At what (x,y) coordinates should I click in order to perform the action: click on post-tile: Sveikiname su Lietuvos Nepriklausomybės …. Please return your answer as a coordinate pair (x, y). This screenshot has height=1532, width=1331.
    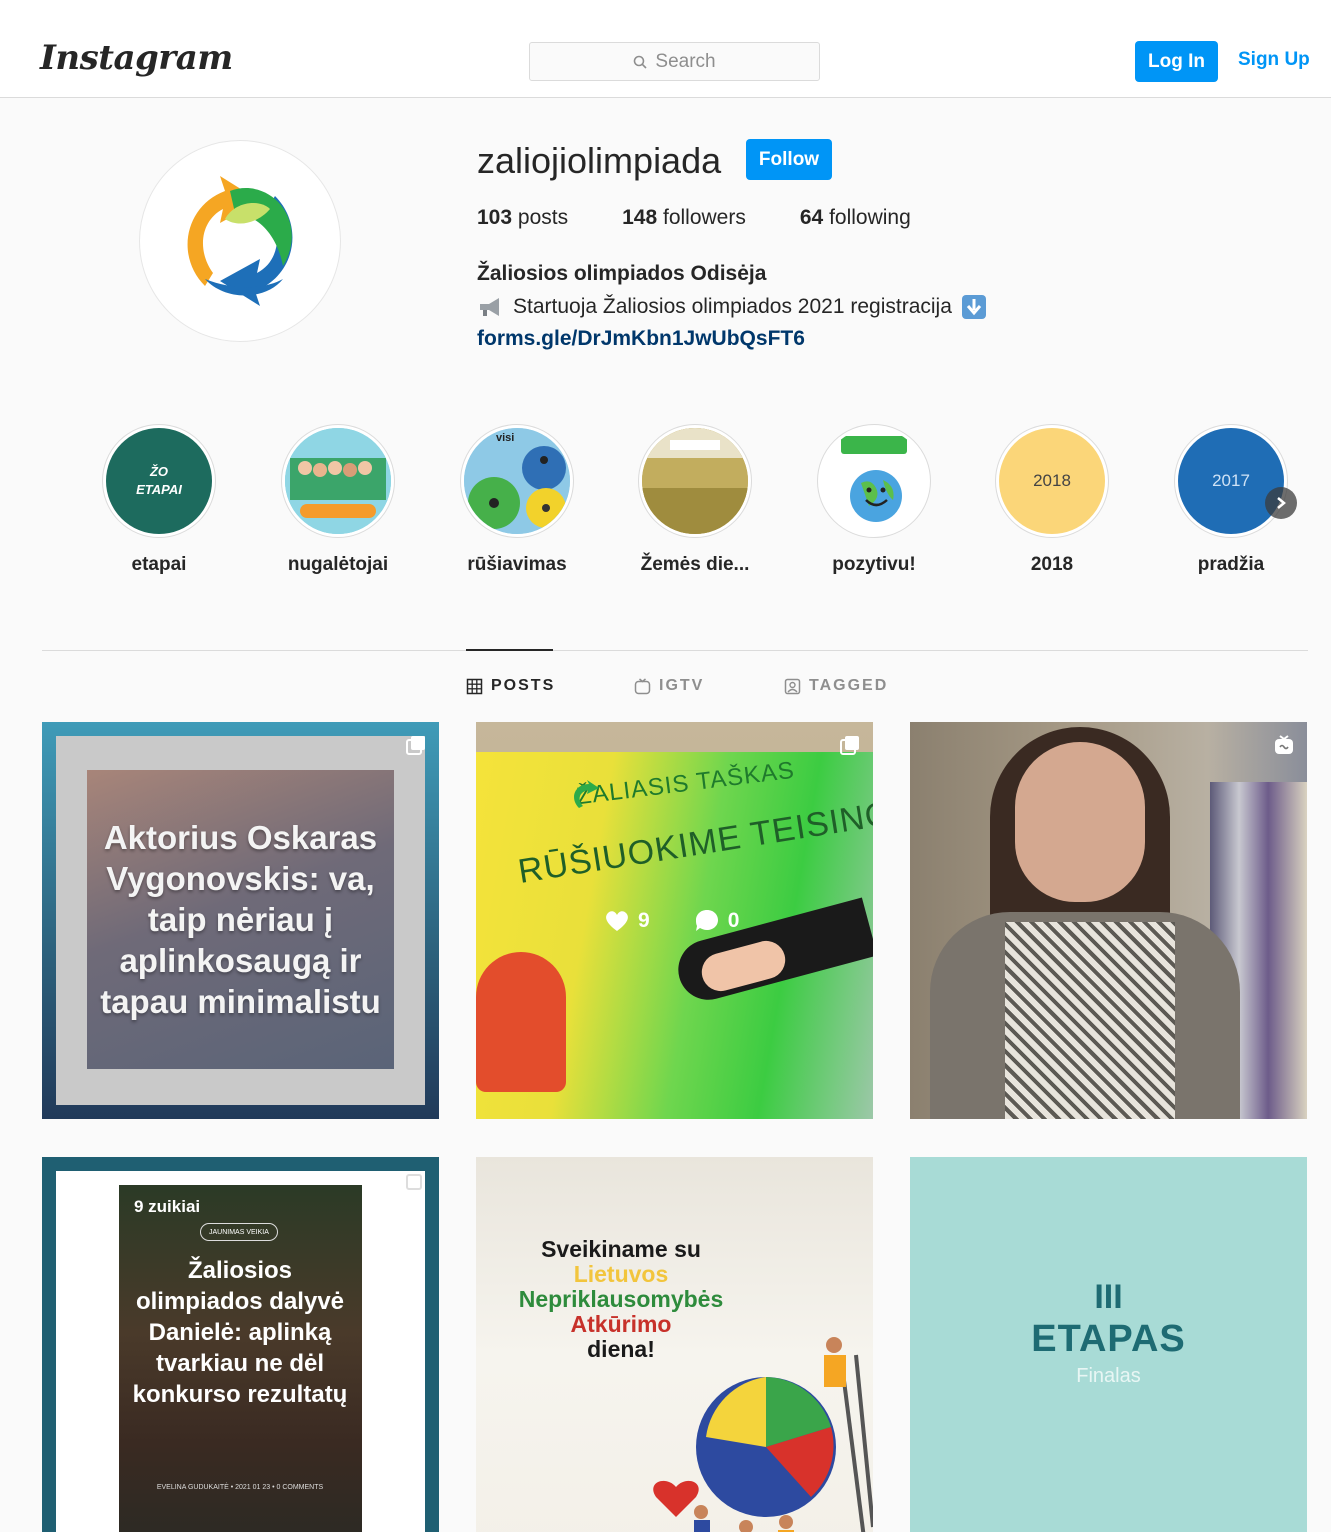
    Looking at the image, I should click on (674, 1344).